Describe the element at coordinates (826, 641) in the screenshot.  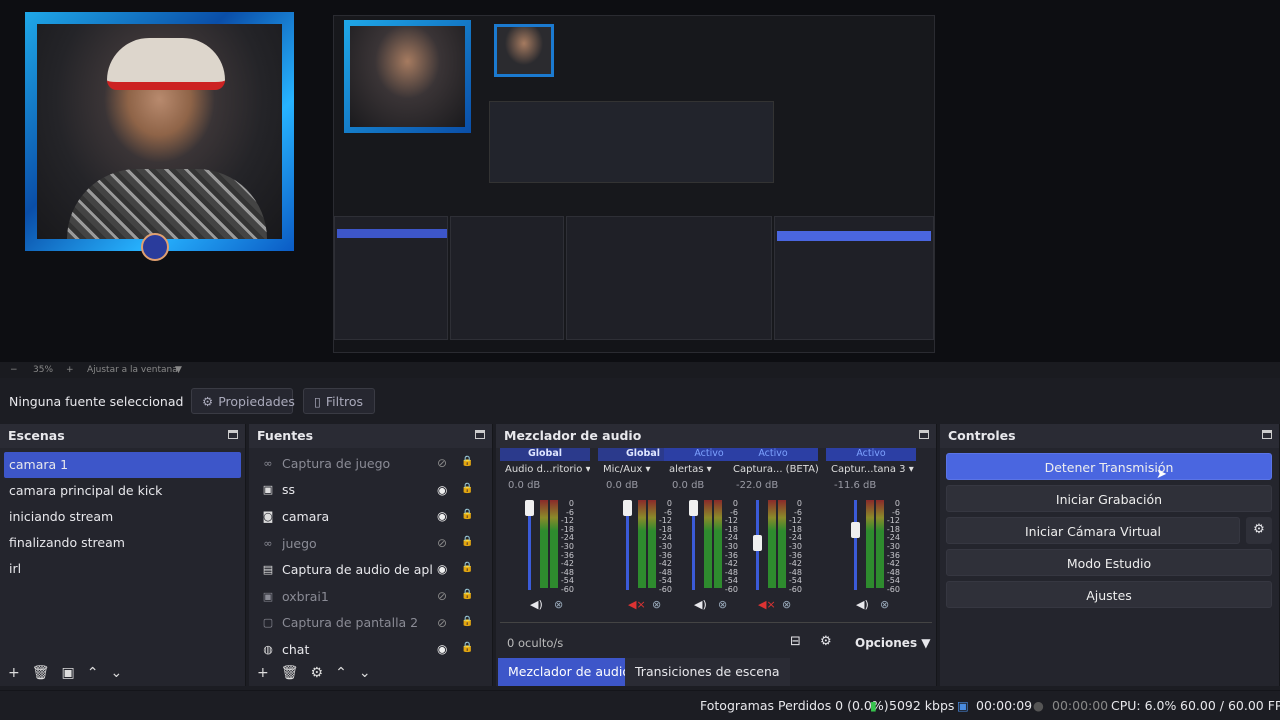
I see `advanced-audio-icon: ⚙` at that location.